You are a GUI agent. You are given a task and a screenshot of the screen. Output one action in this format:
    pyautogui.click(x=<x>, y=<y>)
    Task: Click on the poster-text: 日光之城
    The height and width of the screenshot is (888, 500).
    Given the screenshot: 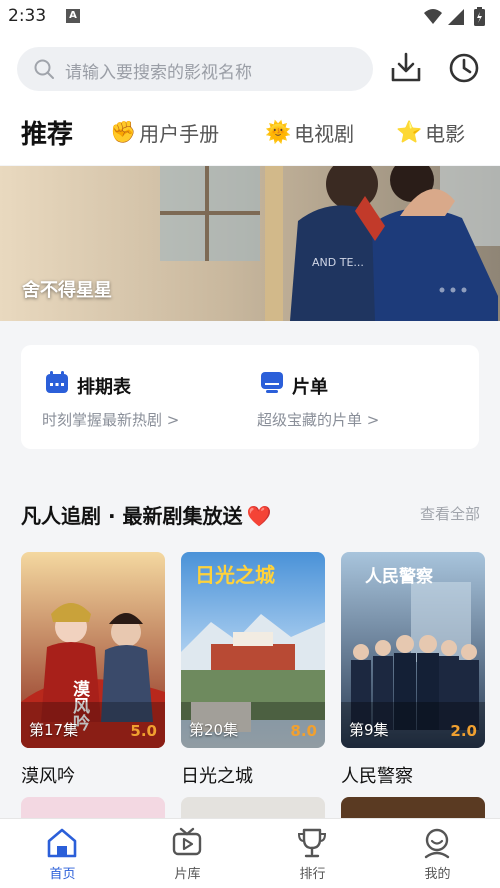 What is the action you would take?
    pyautogui.click(x=235, y=575)
    